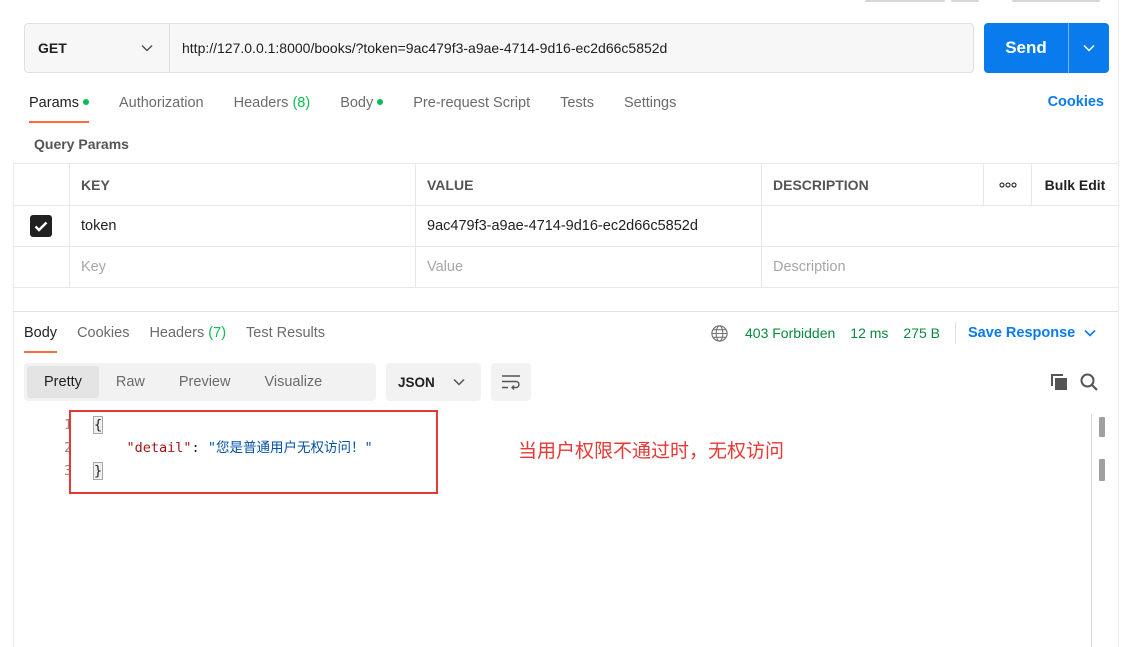 Image resolution: width=1145 pixels, height=647 pixels. What do you see at coordinates (651, 451) in the screenshot?
I see `annotation-text: 当用户权限不通过时，无权访问` at bounding box center [651, 451].